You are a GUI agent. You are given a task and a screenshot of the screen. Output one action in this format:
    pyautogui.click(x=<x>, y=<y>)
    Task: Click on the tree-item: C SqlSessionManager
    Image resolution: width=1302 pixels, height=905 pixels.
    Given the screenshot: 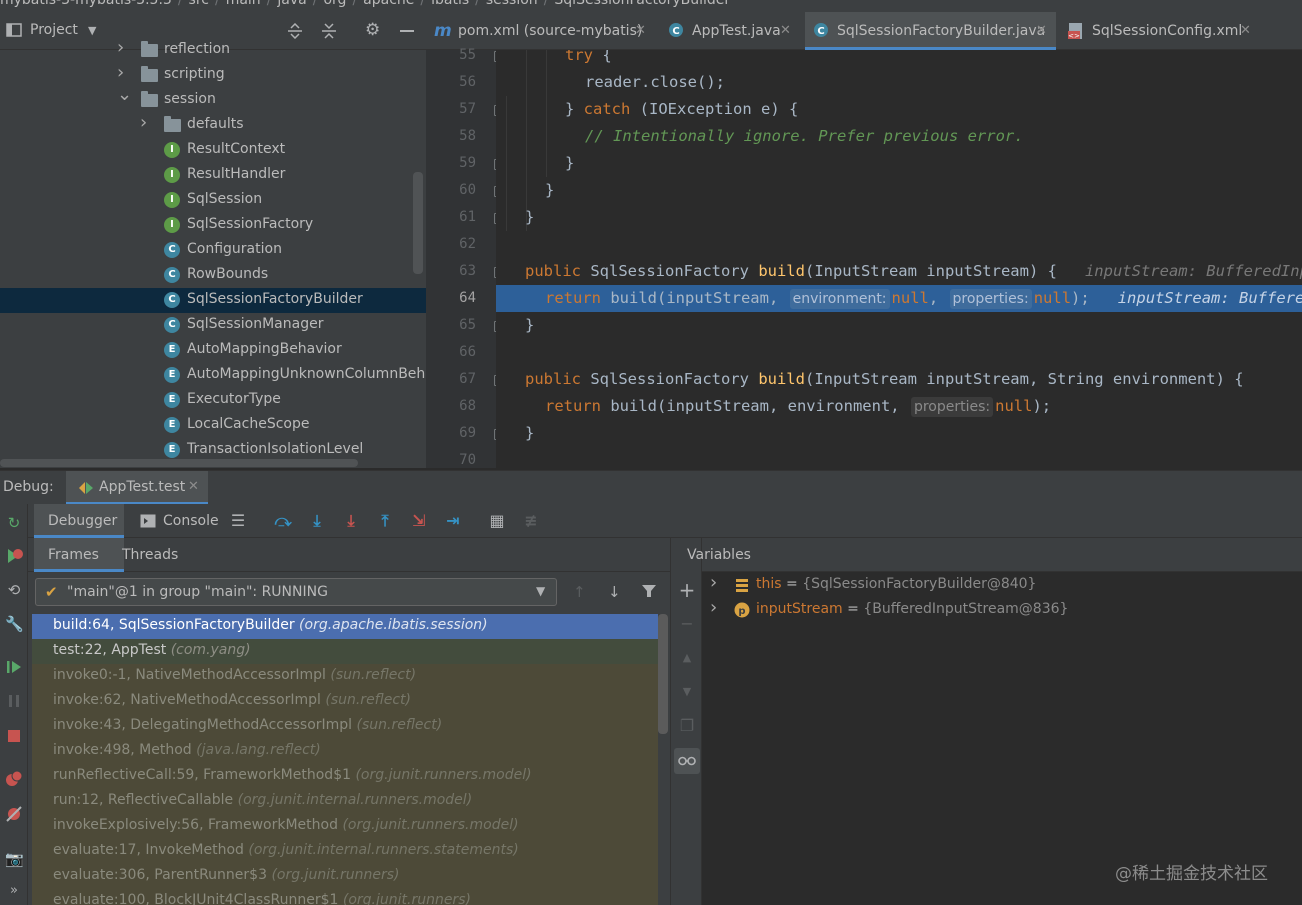 What is the action you would take?
    pyautogui.click(x=213, y=325)
    